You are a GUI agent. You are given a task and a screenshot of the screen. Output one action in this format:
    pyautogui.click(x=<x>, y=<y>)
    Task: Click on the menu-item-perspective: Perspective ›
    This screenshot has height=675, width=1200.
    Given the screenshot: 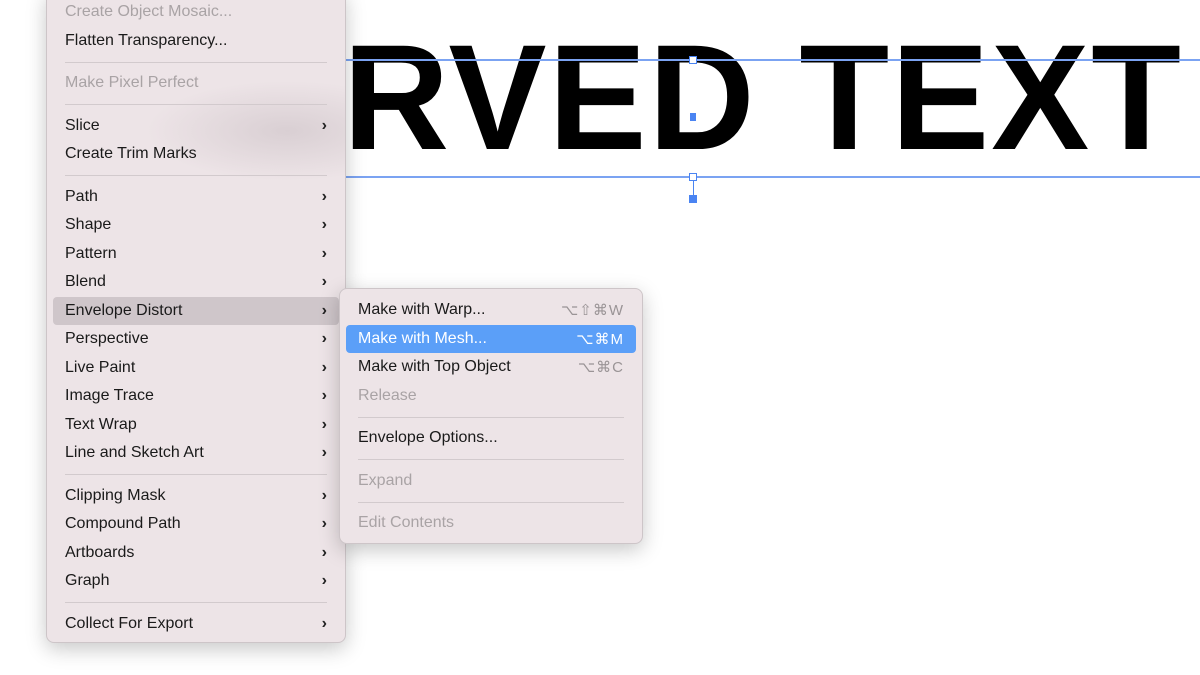 What is the action you would take?
    pyautogui.click(x=196, y=339)
    